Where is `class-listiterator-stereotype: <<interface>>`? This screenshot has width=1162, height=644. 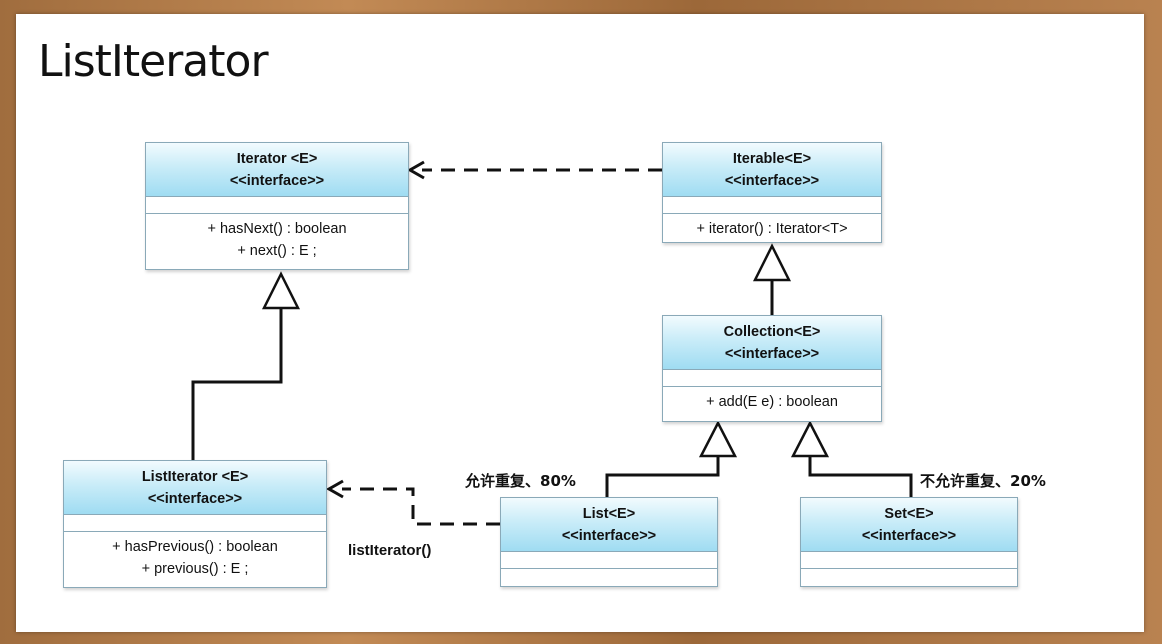 class-listiterator-stereotype: <<interface>> is located at coordinates (195, 499).